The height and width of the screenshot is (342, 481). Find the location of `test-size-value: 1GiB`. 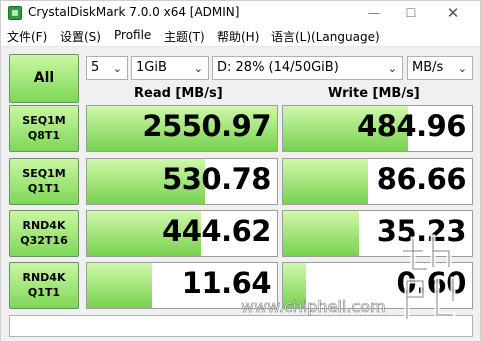

test-size-value: 1GiB is located at coordinates (151, 67).